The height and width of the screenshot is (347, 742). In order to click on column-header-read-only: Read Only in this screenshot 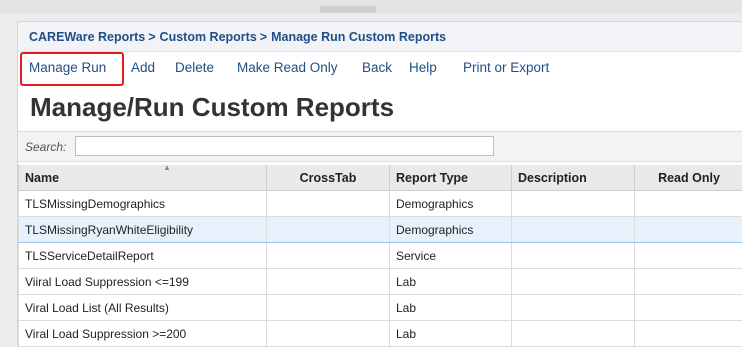, I will do `click(688, 178)`.